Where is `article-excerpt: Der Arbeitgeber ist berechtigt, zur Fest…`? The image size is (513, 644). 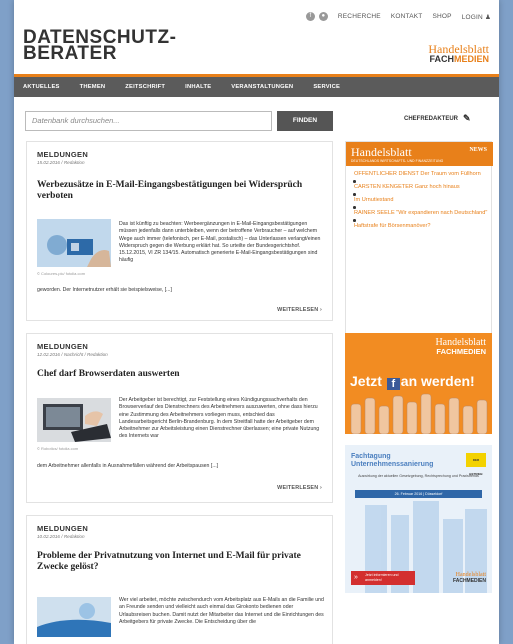
article-excerpt: Der Arbeitgeber ist berechtigt, zur Fest… is located at coordinates (219, 418).